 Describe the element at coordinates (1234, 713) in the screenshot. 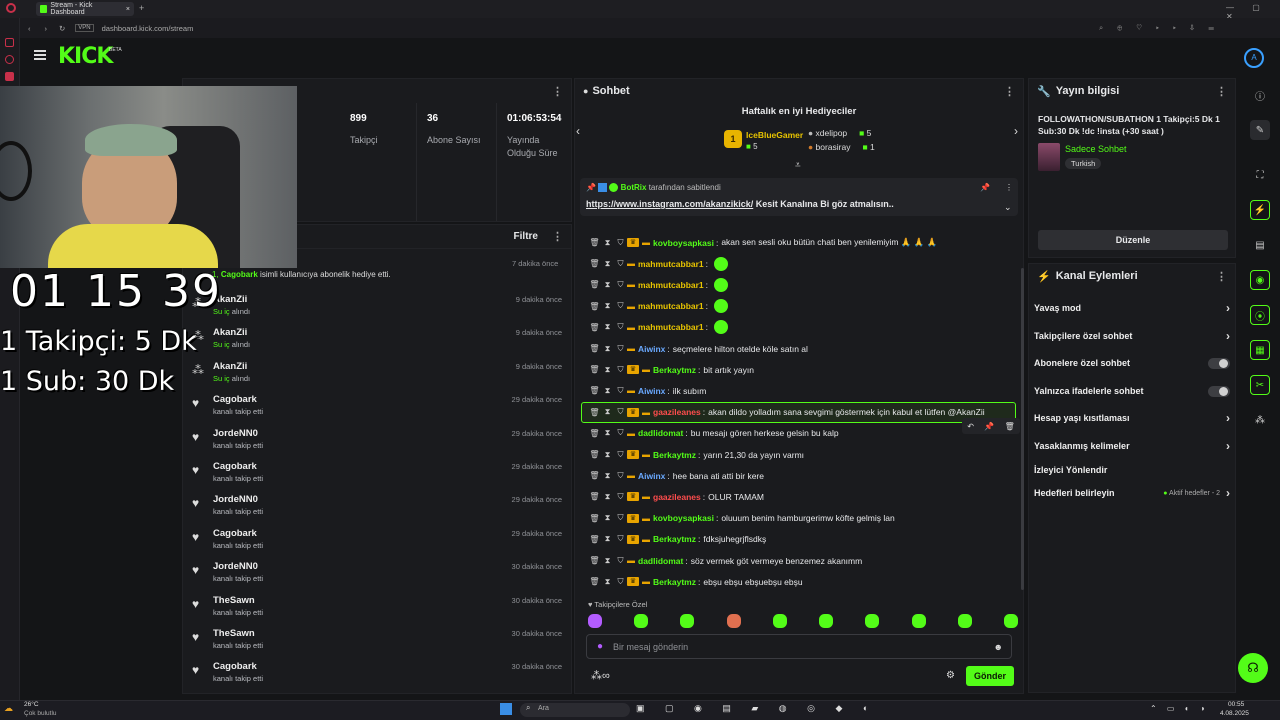

I see `clock-date: 4.08.2025` at that location.